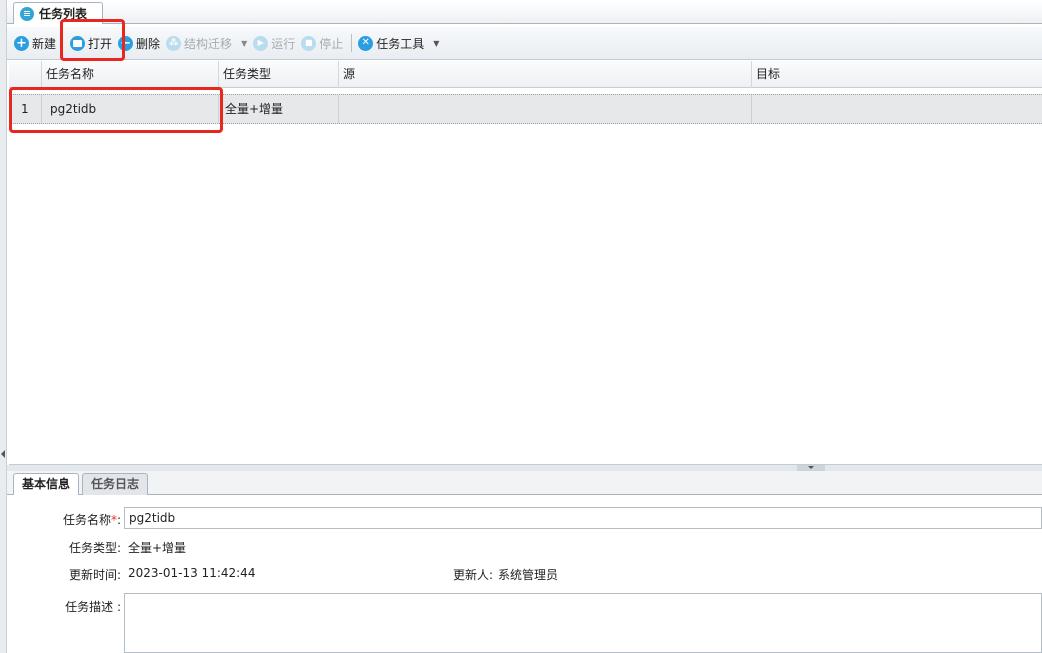  I want to click on list-icon, so click(27, 13).